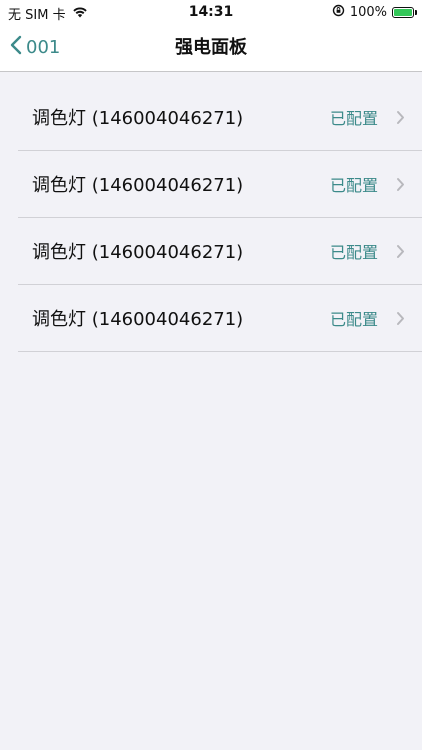  I want to click on page-title: 强电面板, so click(211, 47).